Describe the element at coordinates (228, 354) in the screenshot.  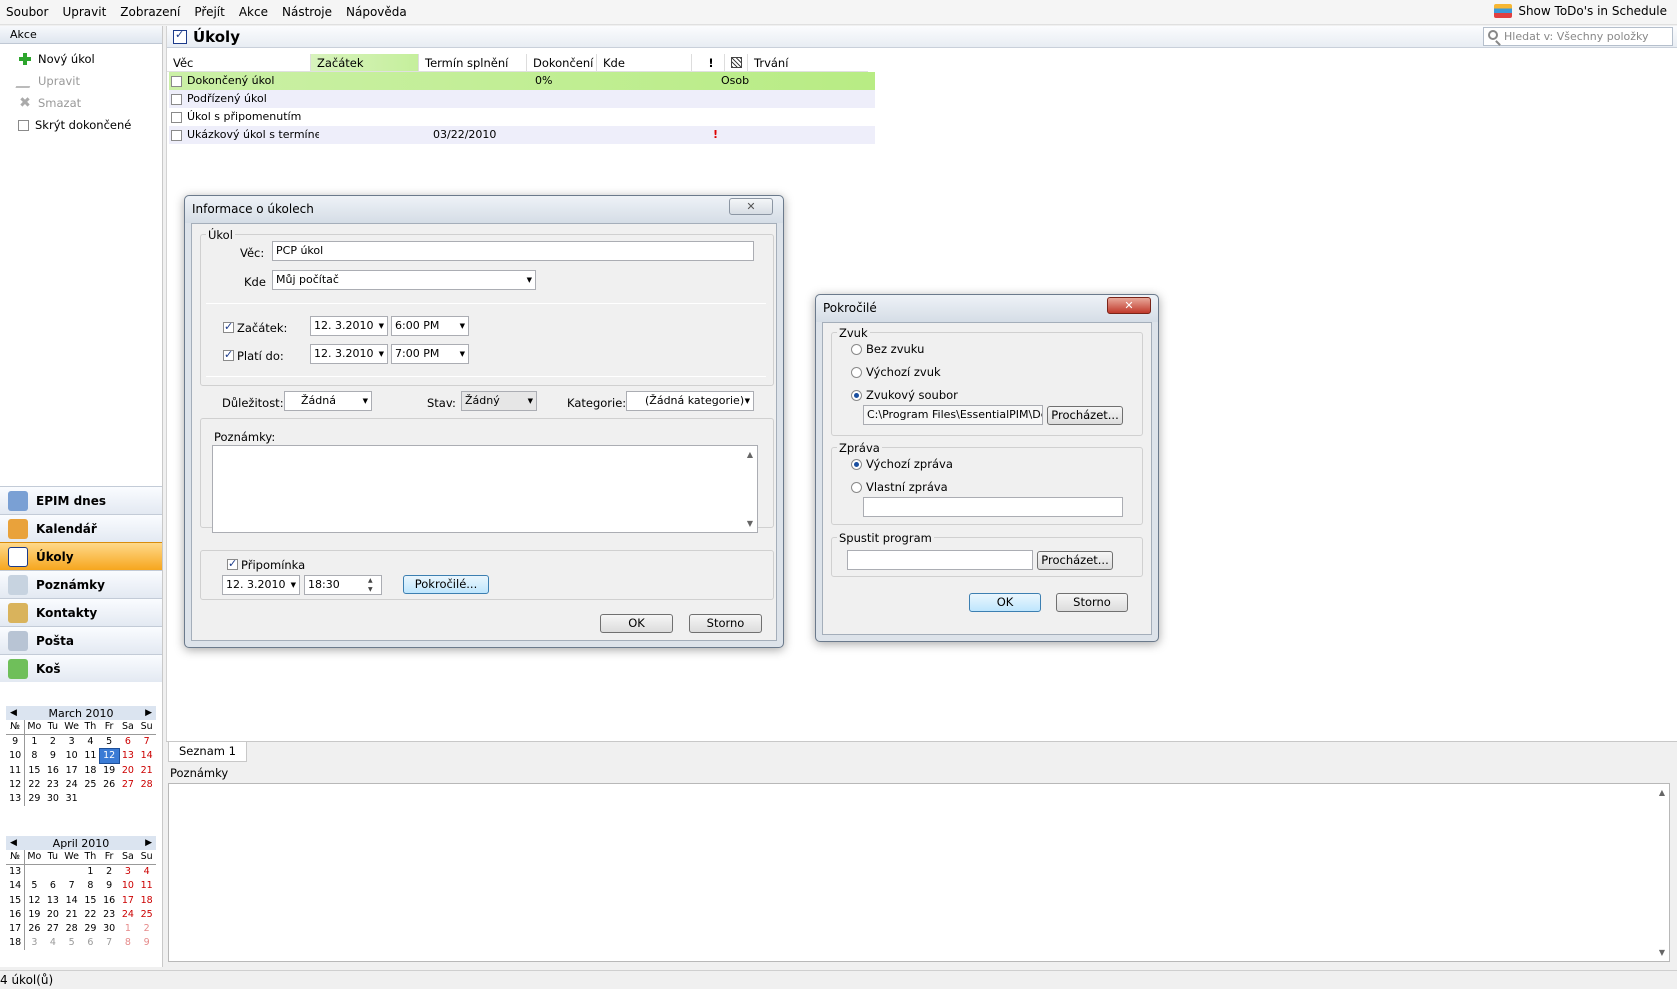
I see `due-checkbox` at that location.